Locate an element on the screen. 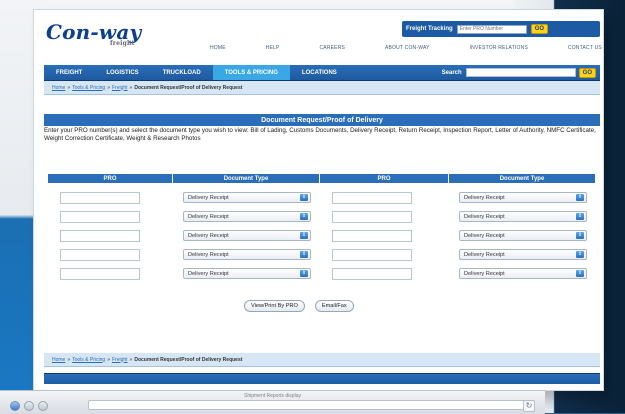 This screenshot has width=625, height=414. utilnav-help: HELP is located at coordinates (273, 48).